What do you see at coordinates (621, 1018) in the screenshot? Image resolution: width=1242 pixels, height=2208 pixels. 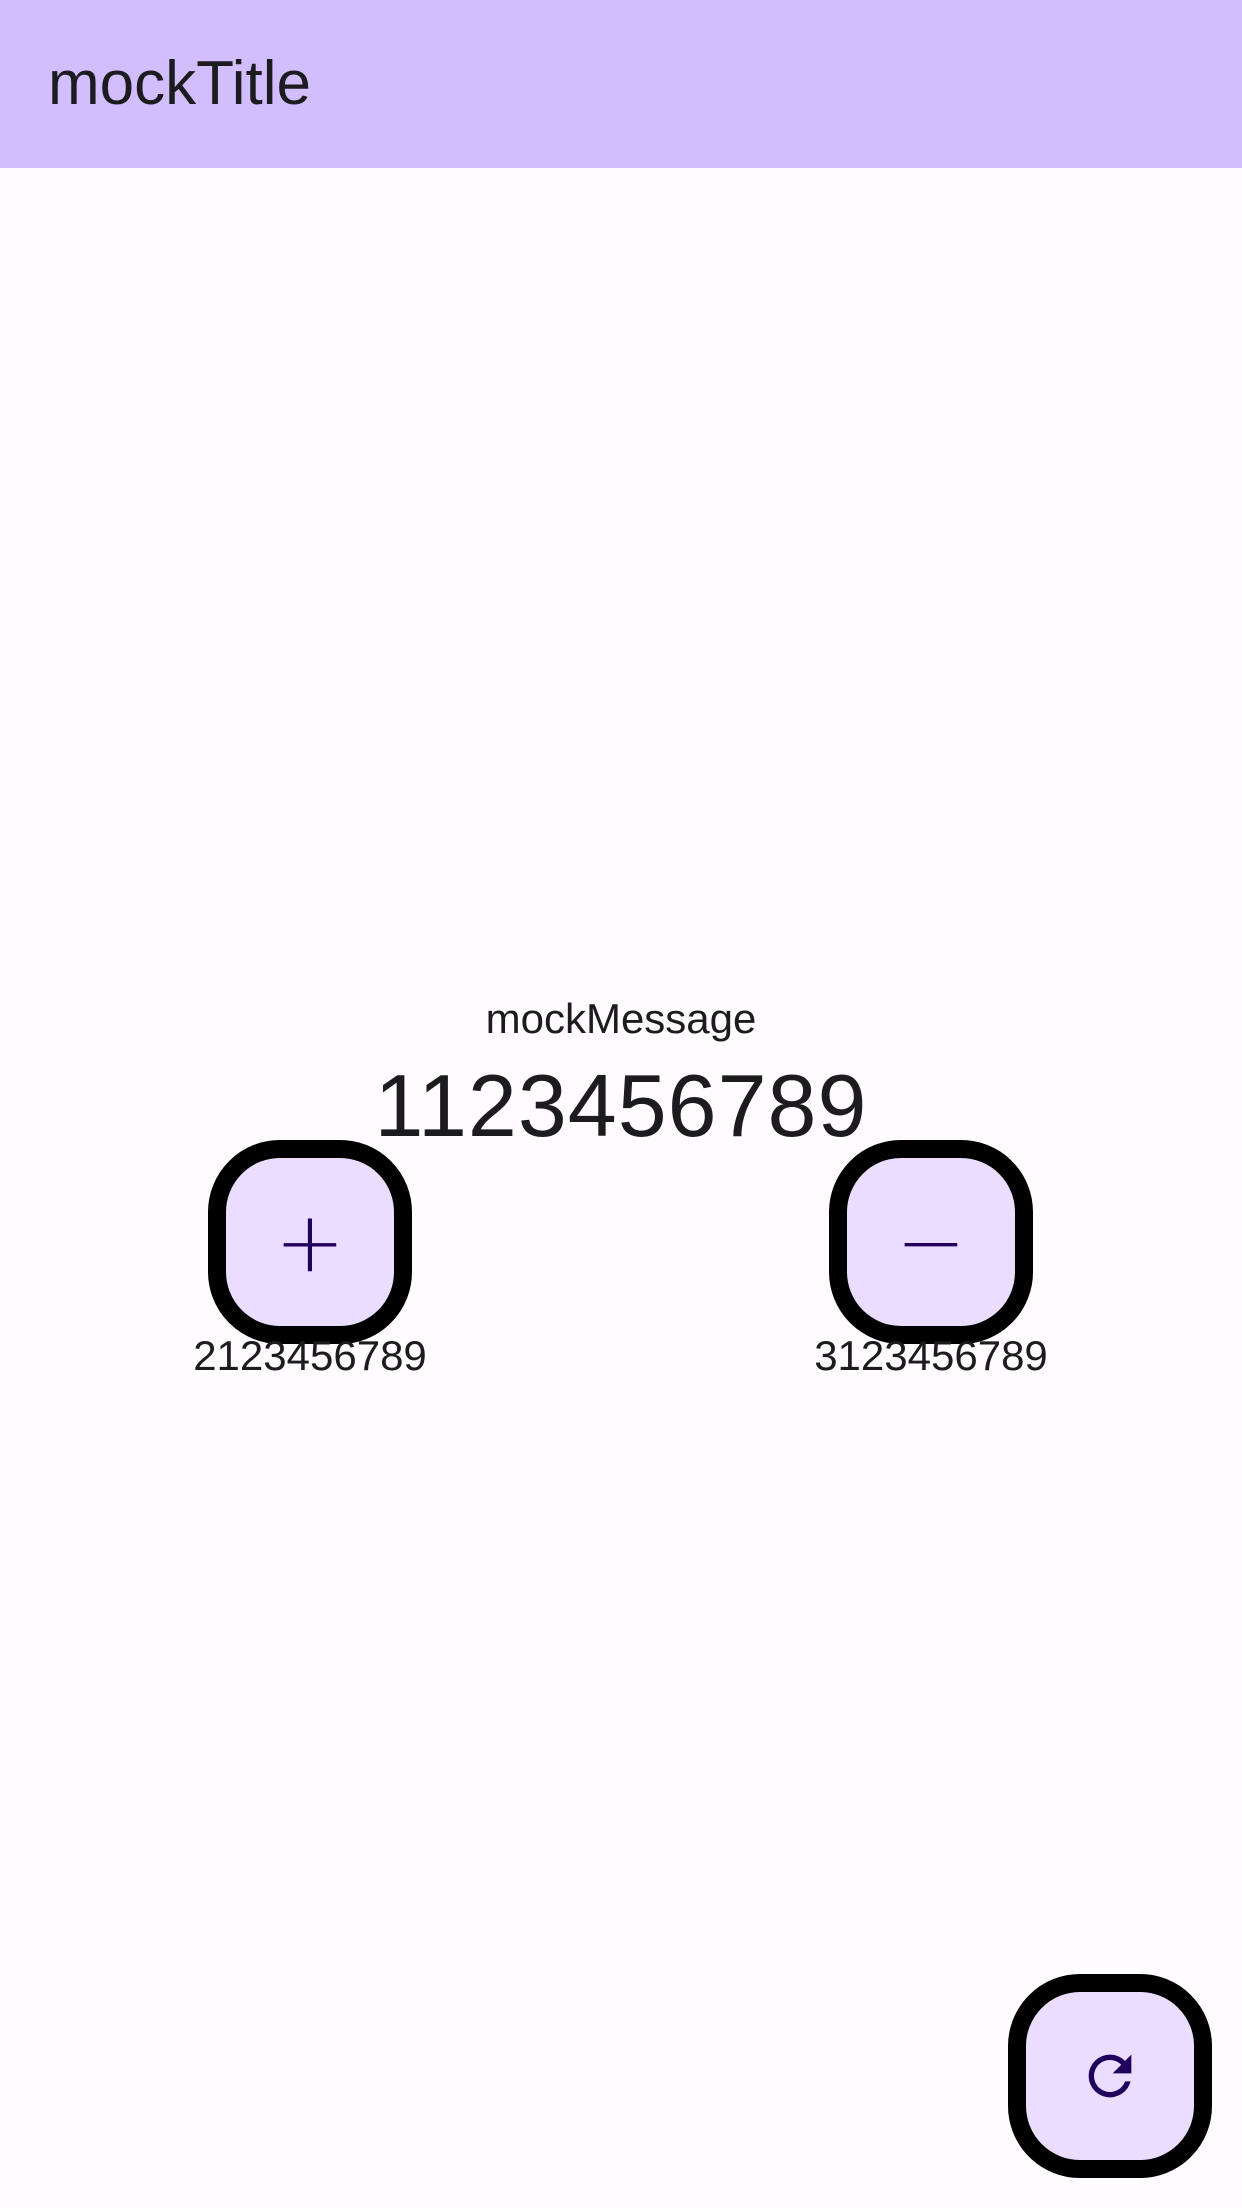 I see `message-text: mockMessage` at bounding box center [621, 1018].